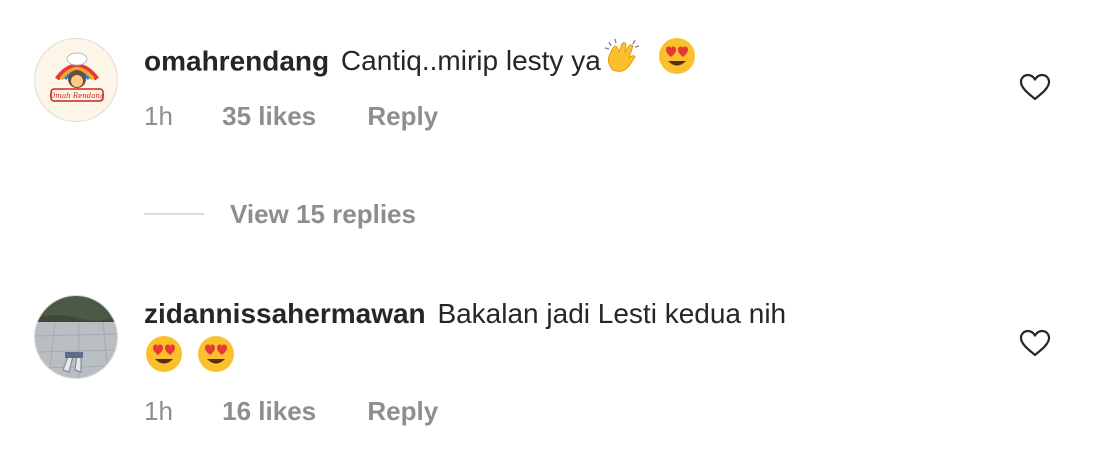 The width and height of the screenshot is (1110, 470). Describe the element at coordinates (190, 361) in the screenshot. I see `comment-emoji-line` at that location.